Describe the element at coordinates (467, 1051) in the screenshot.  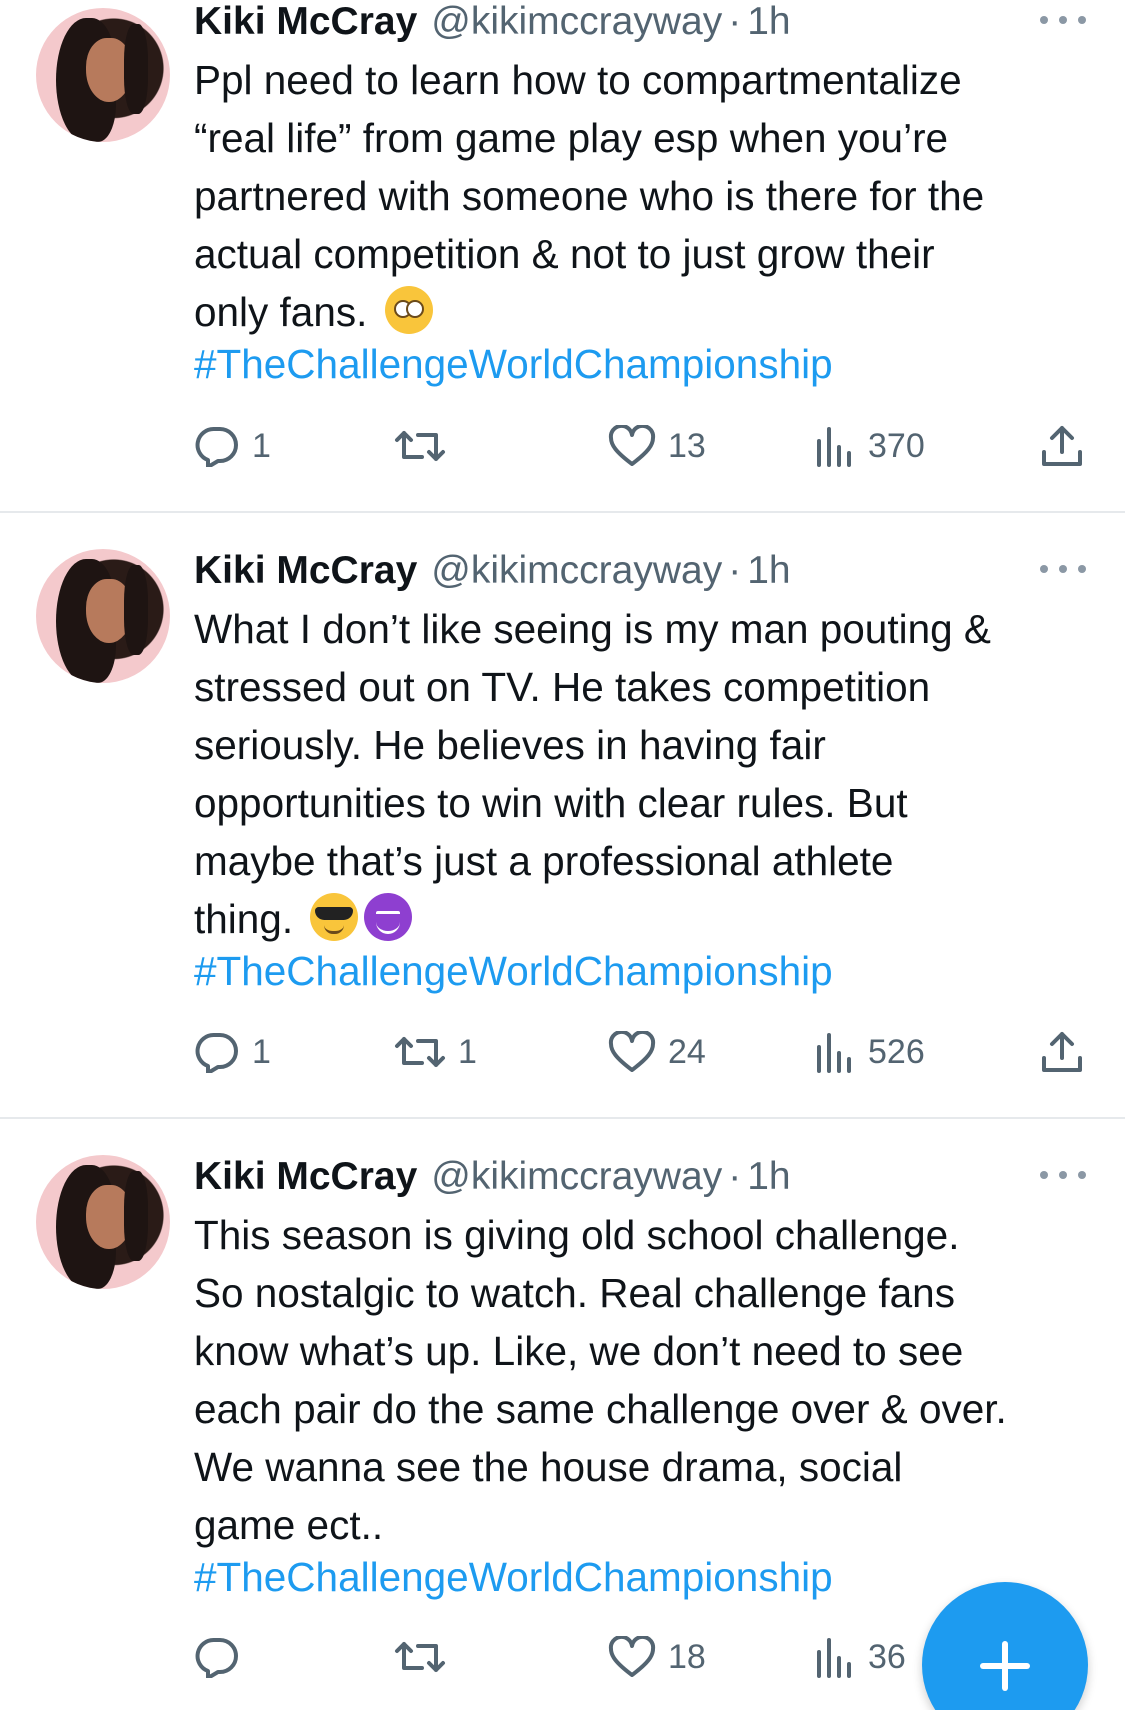
I see `retweet-count: 1` at that location.